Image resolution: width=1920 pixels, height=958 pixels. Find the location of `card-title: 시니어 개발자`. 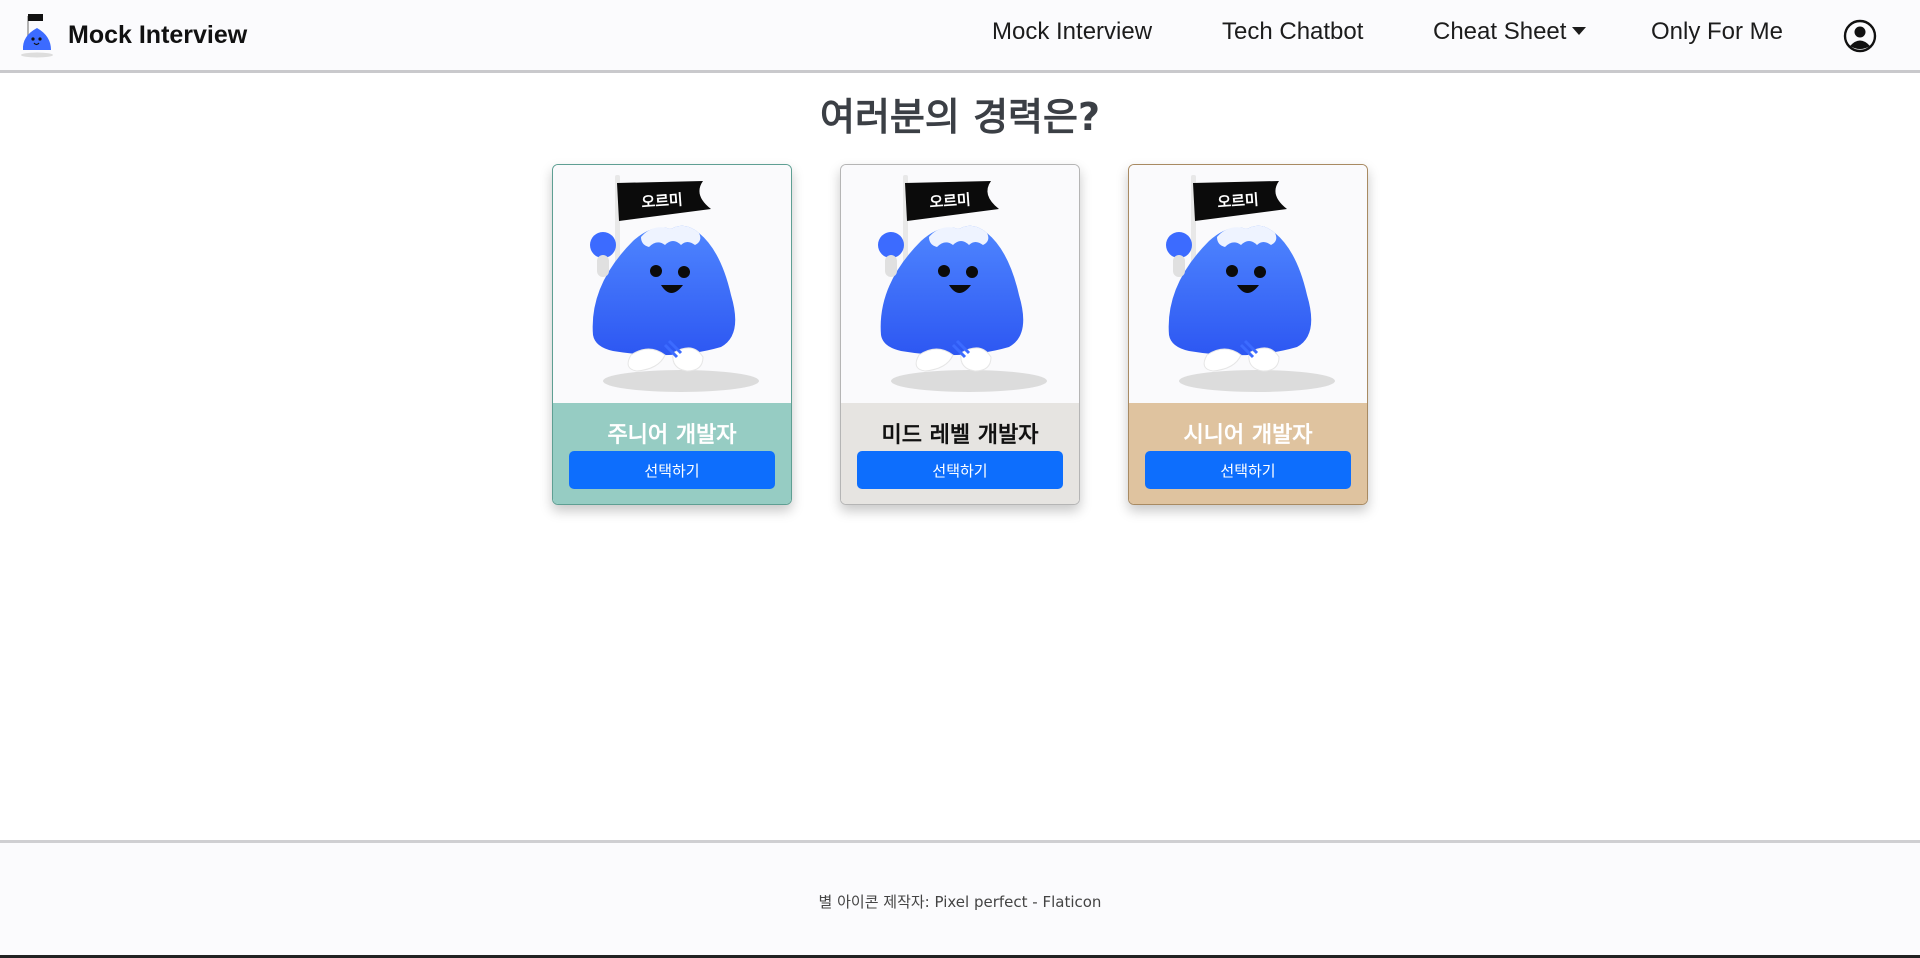

card-title: 시니어 개발자 is located at coordinates (1248, 435).